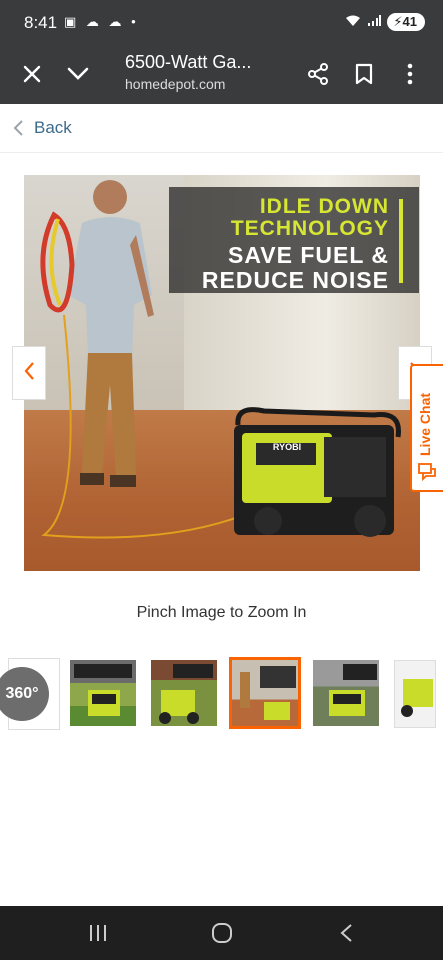 This screenshot has width=443, height=960. What do you see at coordinates (78, 74) in the screenshot?
I see `chevron-down-icon` at bounding box center [78, 74].